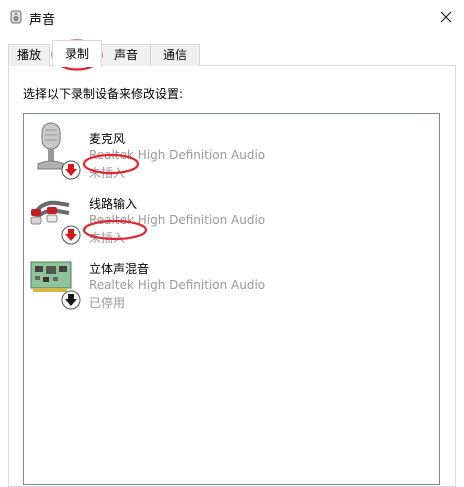 The height and width of the screenshot is (487, 464). Describe the element at coordinates (113, 204) in the screenshot. I see `device-name: 线路输入` at that location.